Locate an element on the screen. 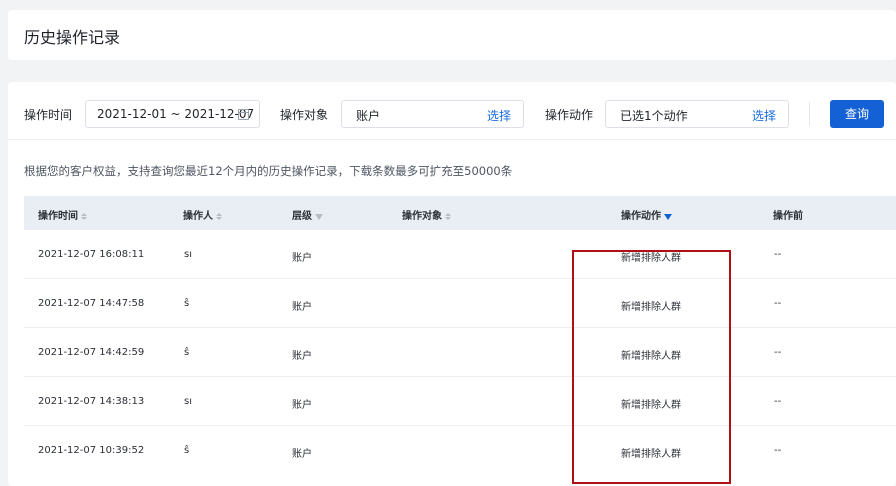 This screenshot has width=896, height=486. action-selector: 已选1个动作 选择 is located at coordinates (697, 114).